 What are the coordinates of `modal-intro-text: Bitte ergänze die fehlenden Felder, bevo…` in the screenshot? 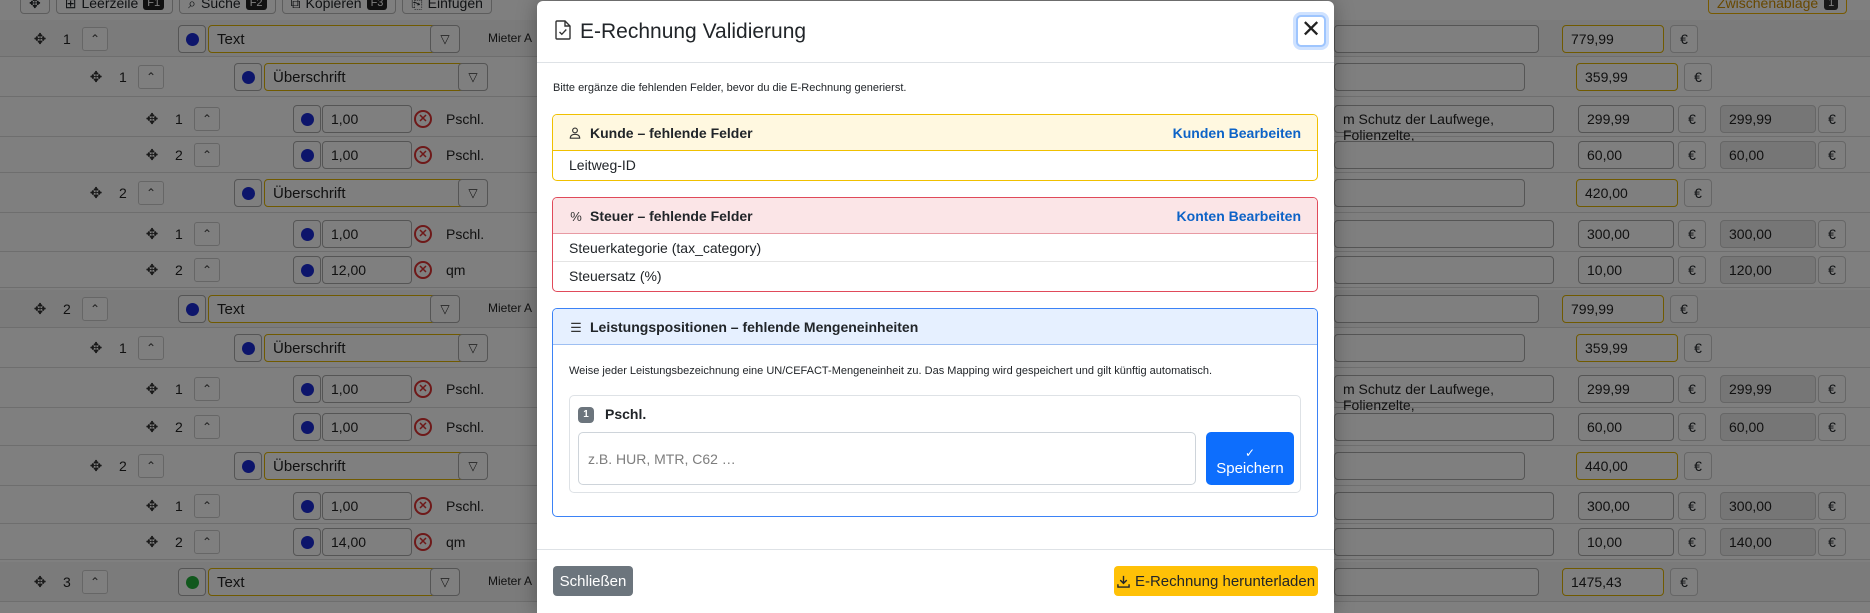 It's located at (730, 88).